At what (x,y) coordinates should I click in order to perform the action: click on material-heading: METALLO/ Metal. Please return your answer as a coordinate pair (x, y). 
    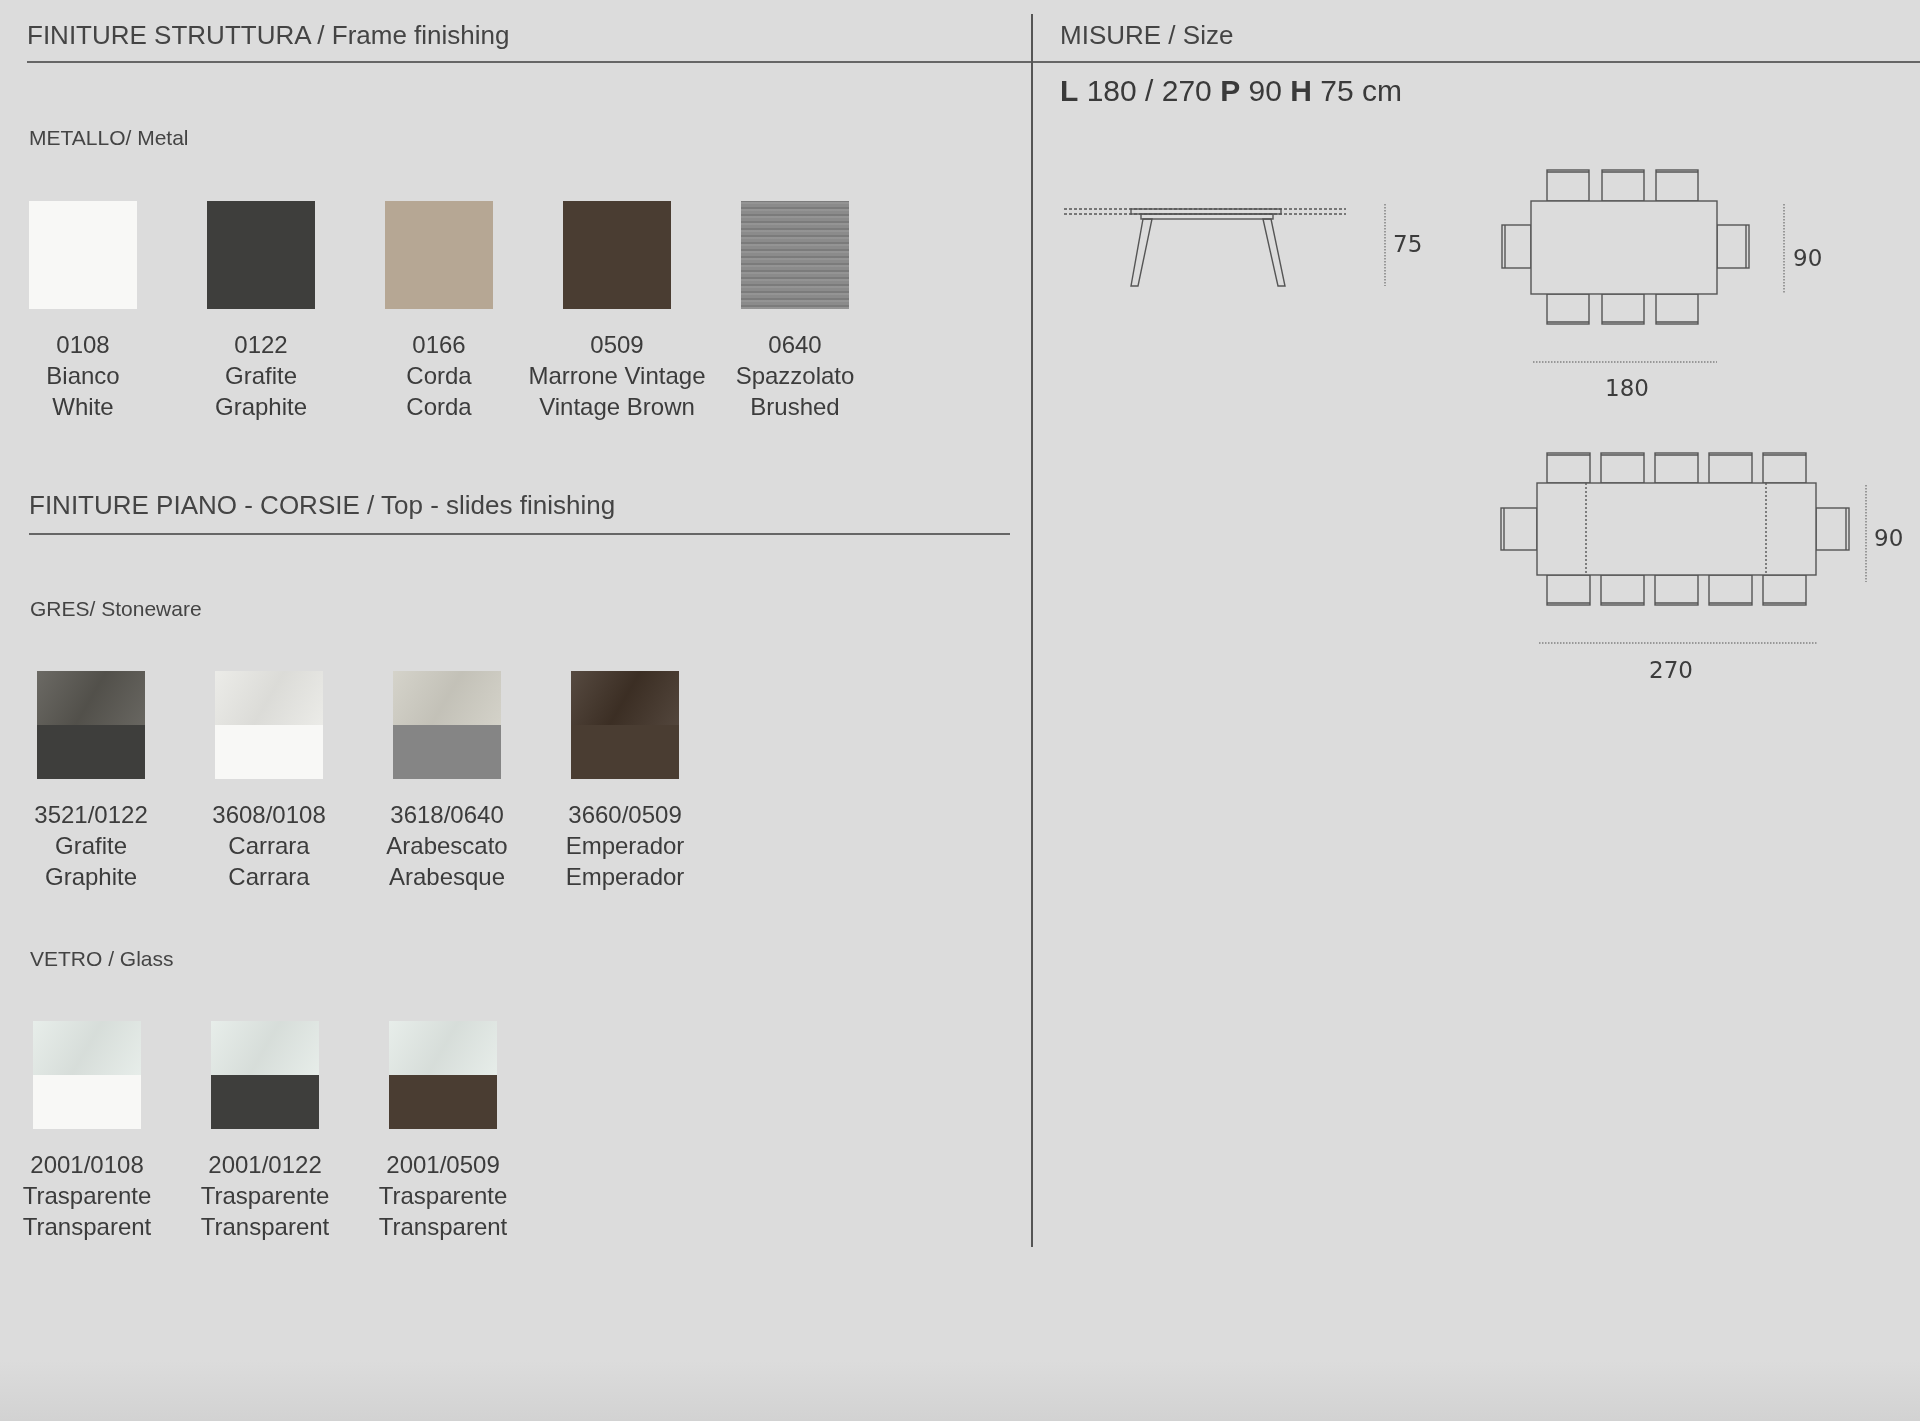
    Looking at the image, I should click on (109, 137).